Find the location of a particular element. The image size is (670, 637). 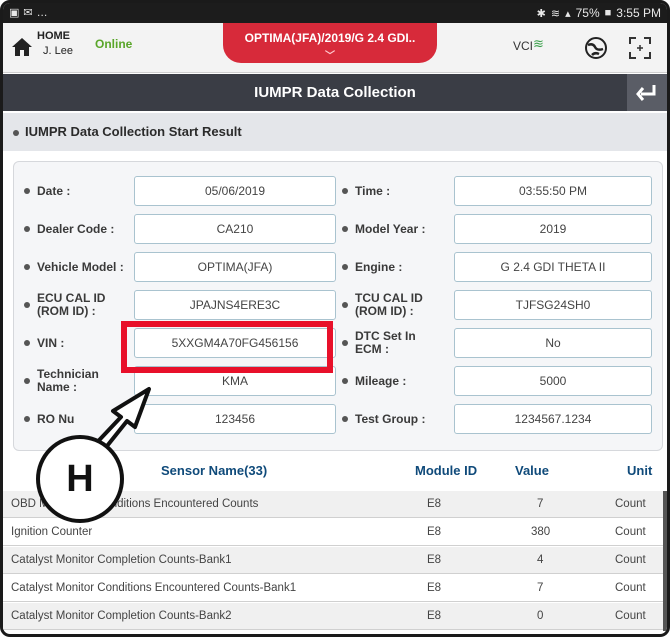

wifi-icon: ≋ is located at coordinates (555, 13).